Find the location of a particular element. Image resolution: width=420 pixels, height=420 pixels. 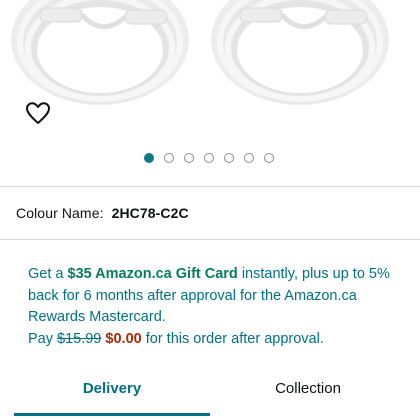

colour-name-row: Colour Name: 2HC78-C2C is located at coordinates (102, 213).